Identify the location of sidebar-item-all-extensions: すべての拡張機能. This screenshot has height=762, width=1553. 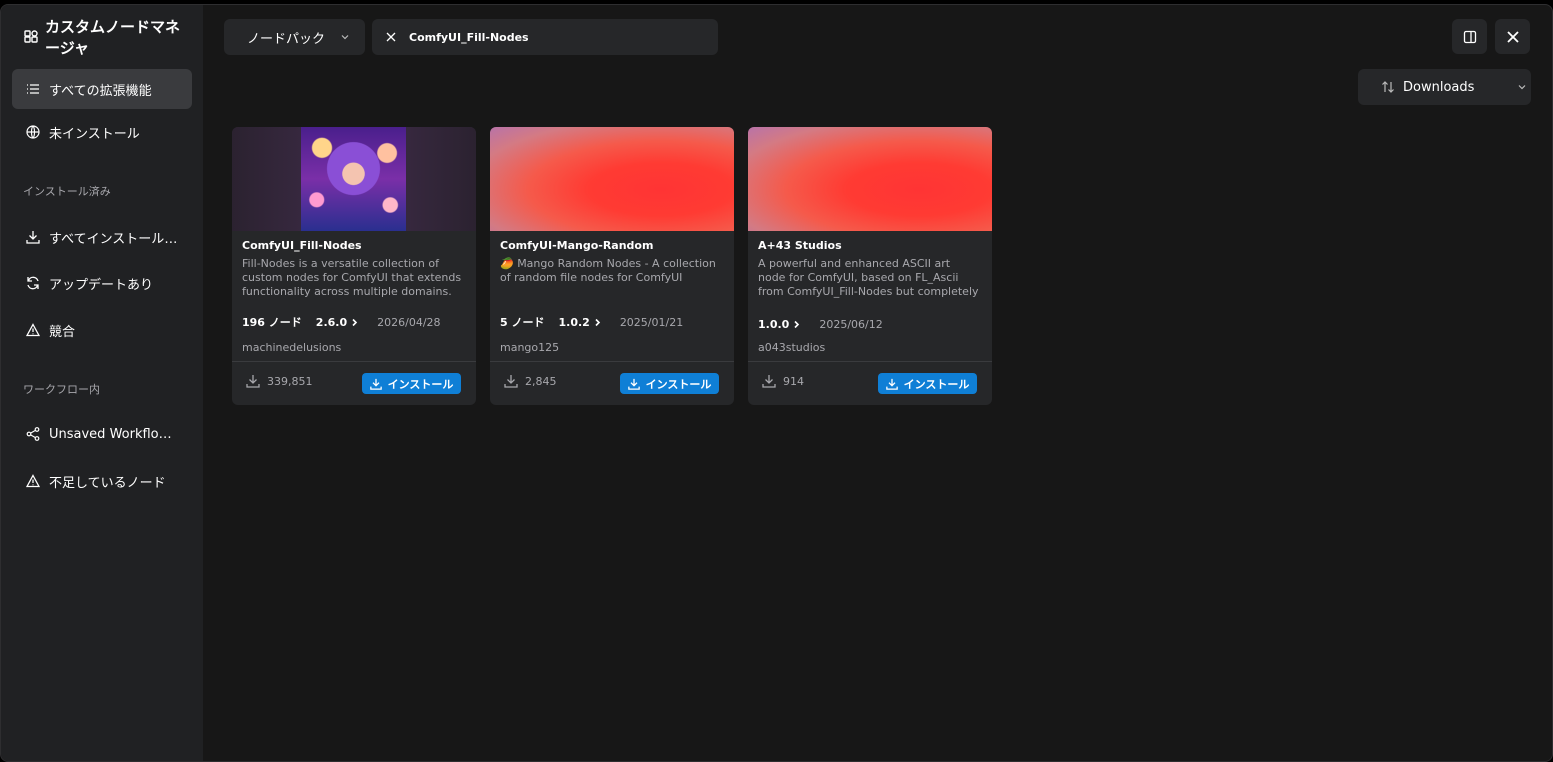
(102, 89).